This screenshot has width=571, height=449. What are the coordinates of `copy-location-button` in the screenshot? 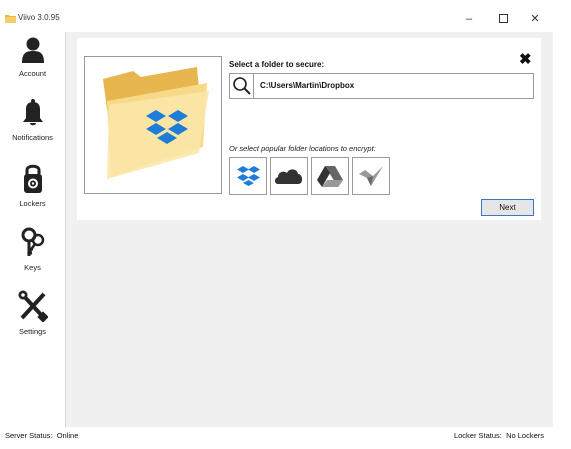 It's located at (371, 176).